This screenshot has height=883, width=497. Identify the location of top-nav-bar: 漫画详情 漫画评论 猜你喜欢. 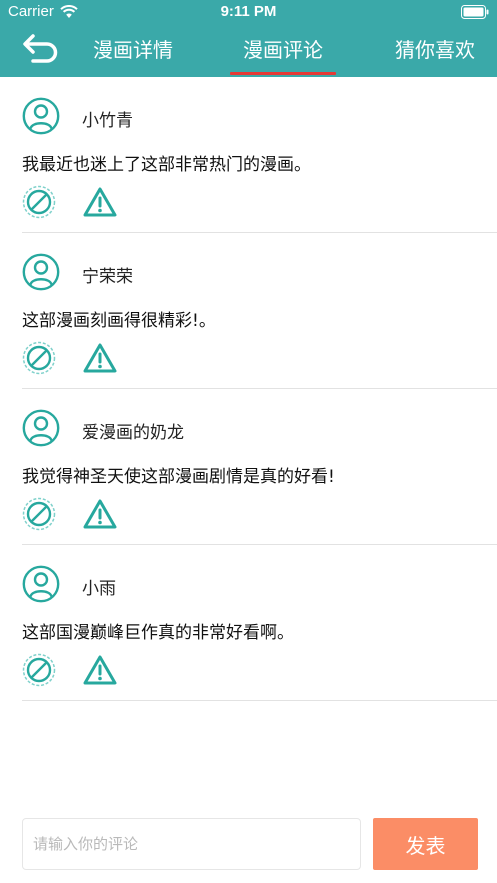
(248, 50).